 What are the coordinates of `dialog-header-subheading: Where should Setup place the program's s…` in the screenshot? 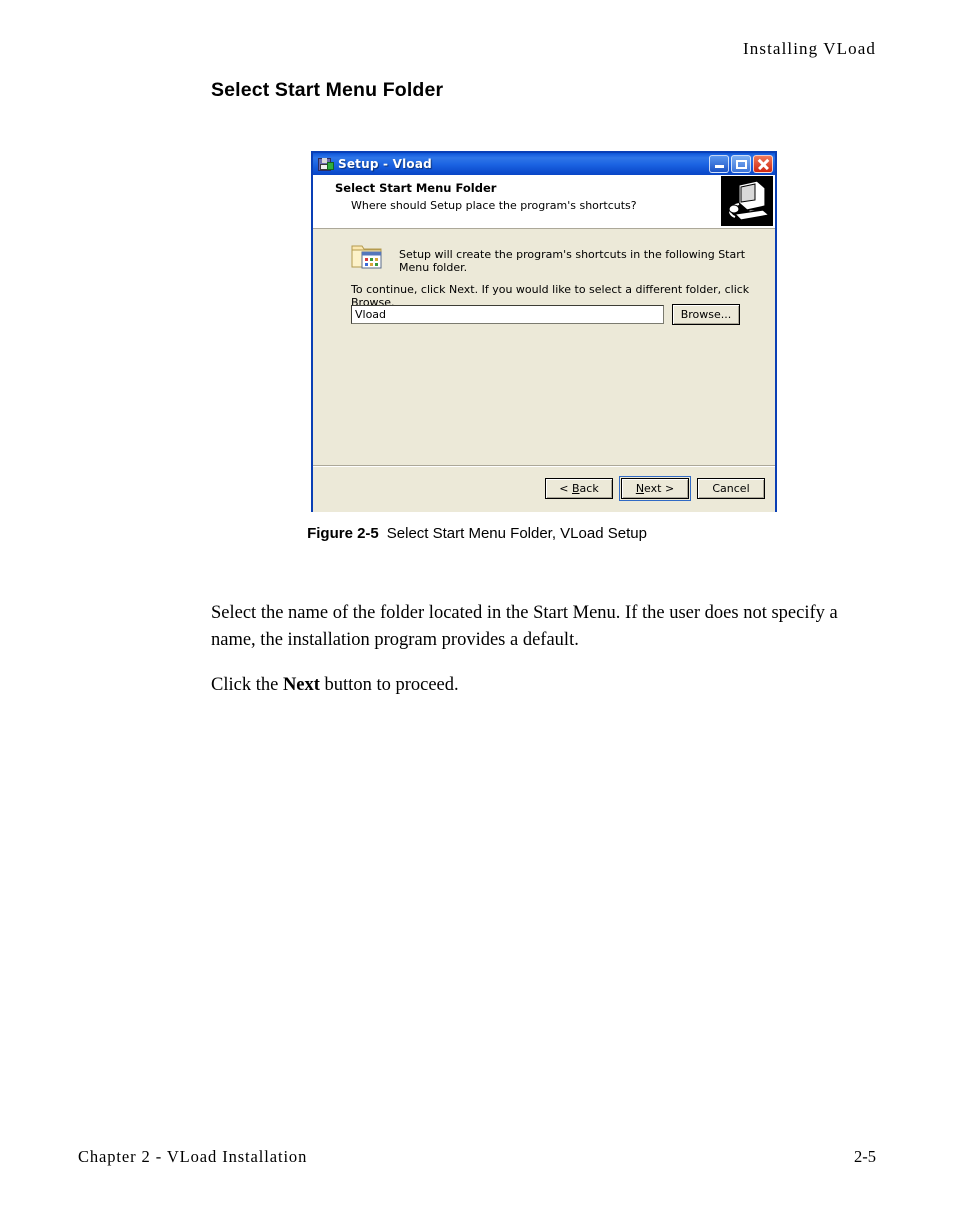 It's located at (494, 205).